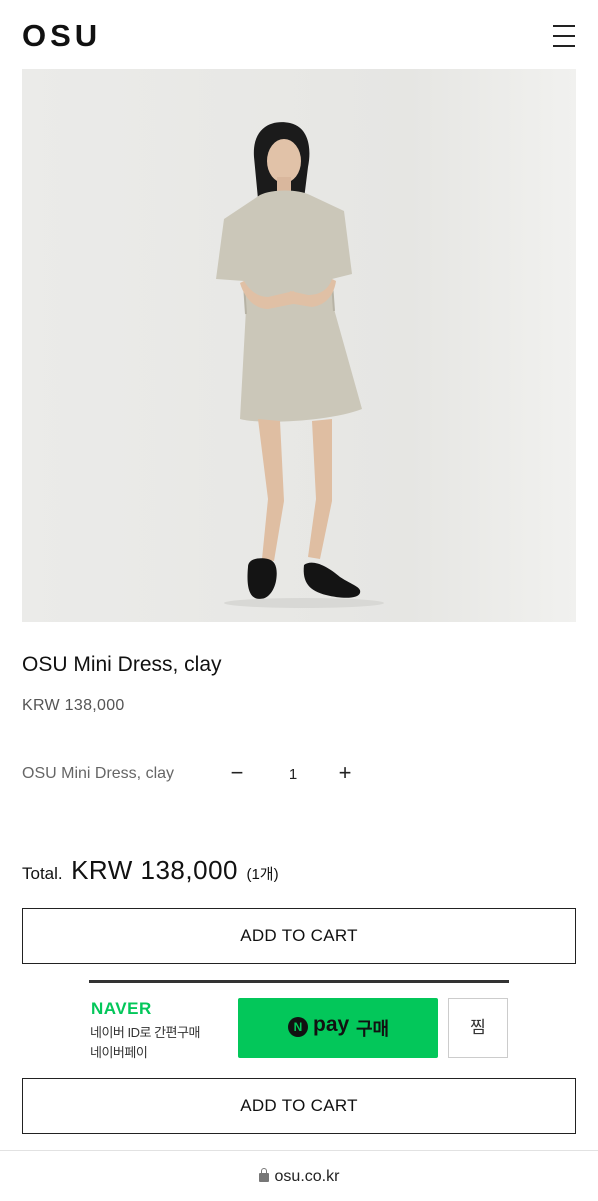  Describe the element at coordinates (154, 870) in the screenshot. I see `total-amount: KRW 138,000` at that location.